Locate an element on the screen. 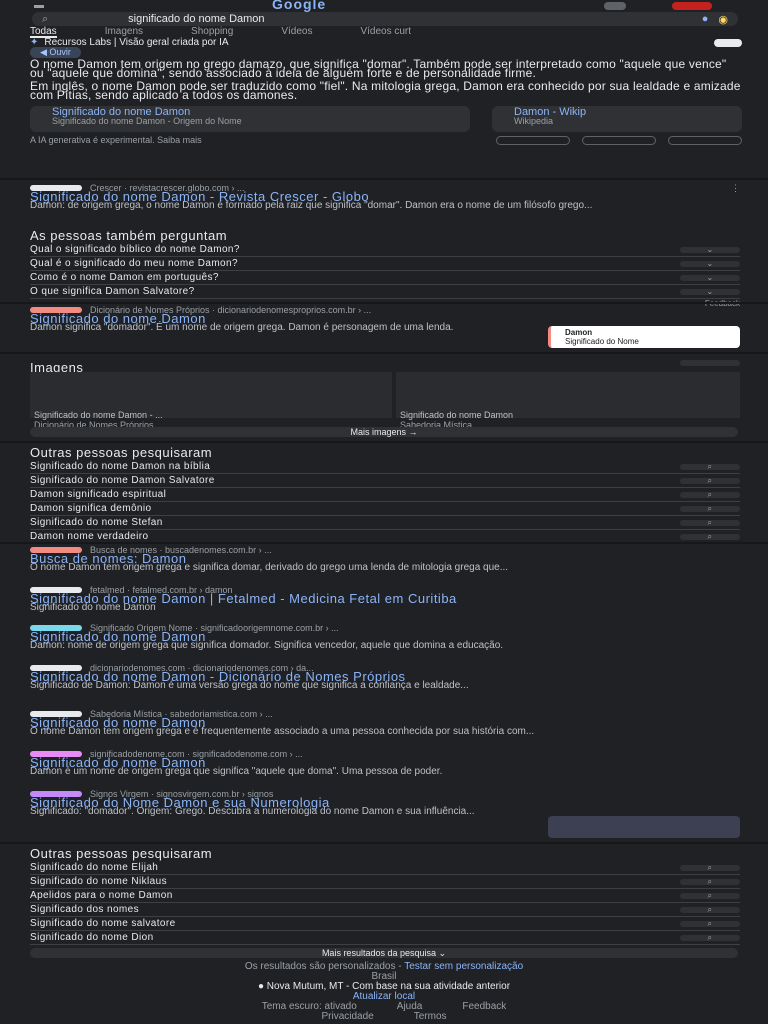  more-results-button: Mais resultados da pesquisa ⌄ is located at coordinates (384, 953).